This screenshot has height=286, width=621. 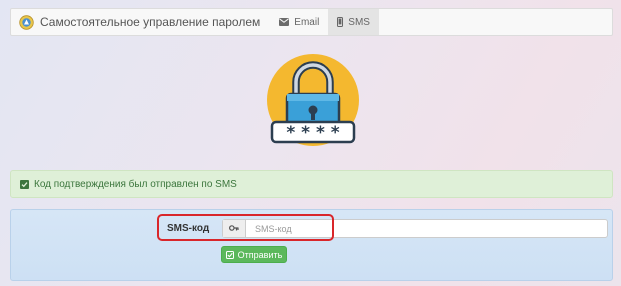 I want to click on brand: Самостоятельное управление паролем, so click(x=140, y=22).